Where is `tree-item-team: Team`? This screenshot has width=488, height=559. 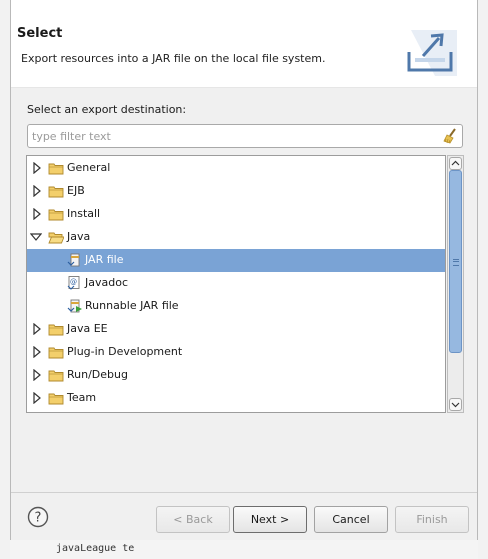
tree-item-team: Team is located at coordinates (236, 398).